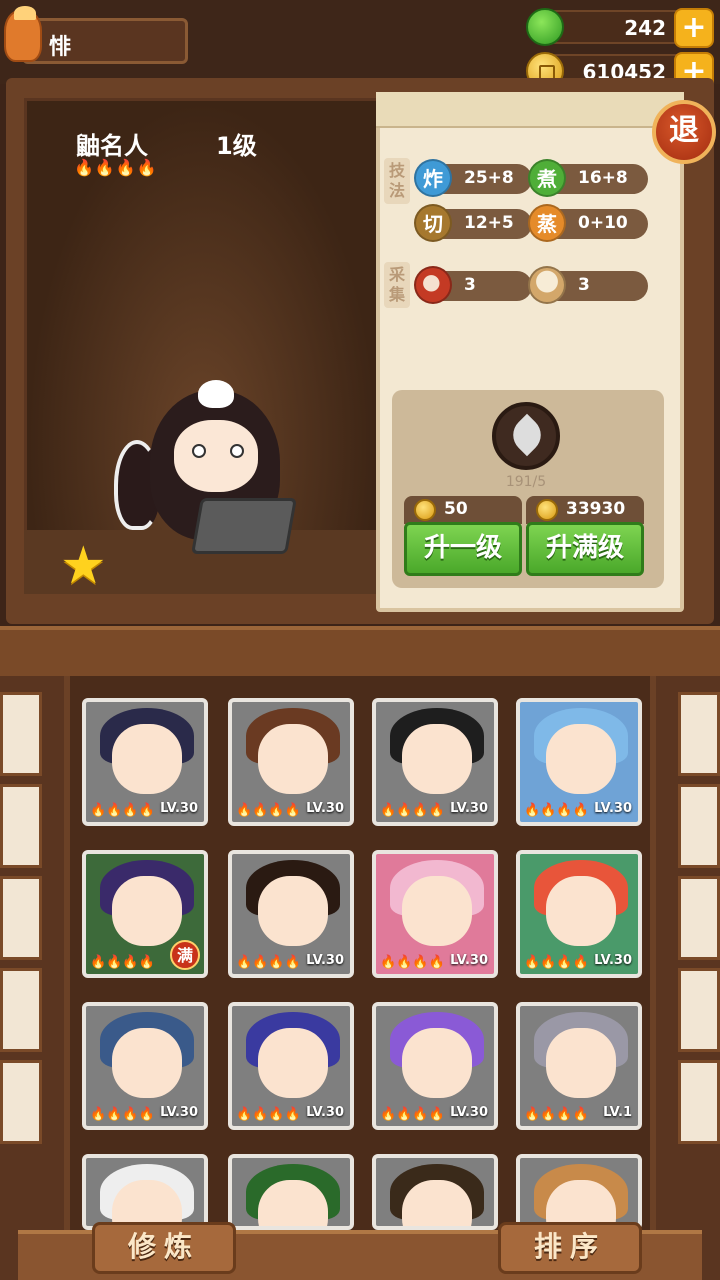  Describe the element at coordinates (570, 1248) in the screenshot. I see `sort-button: 排序` at that location.